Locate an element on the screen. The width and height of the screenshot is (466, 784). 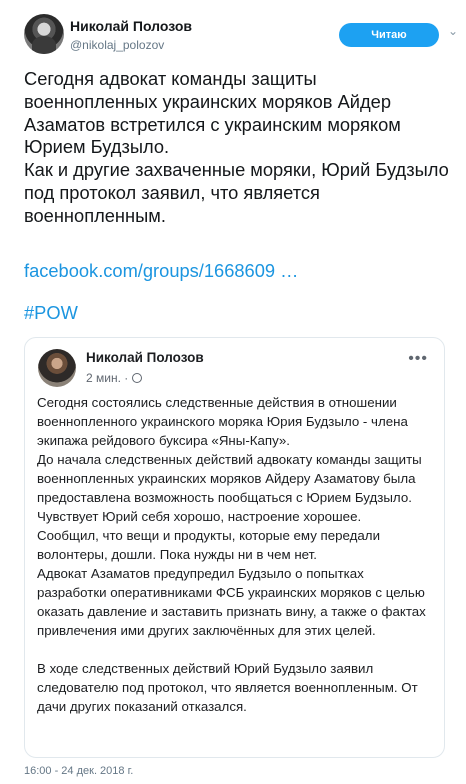
more-options-icon: ••• is located at coordinates (418, 358).